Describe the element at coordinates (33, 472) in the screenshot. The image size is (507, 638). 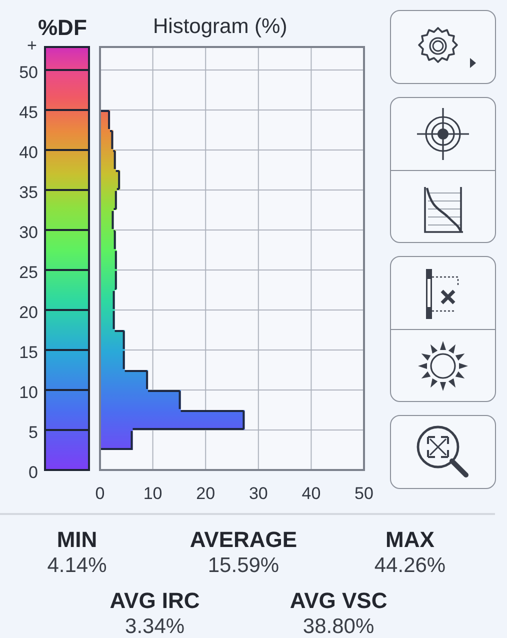
I see `y-tick-label: 0` at that location.